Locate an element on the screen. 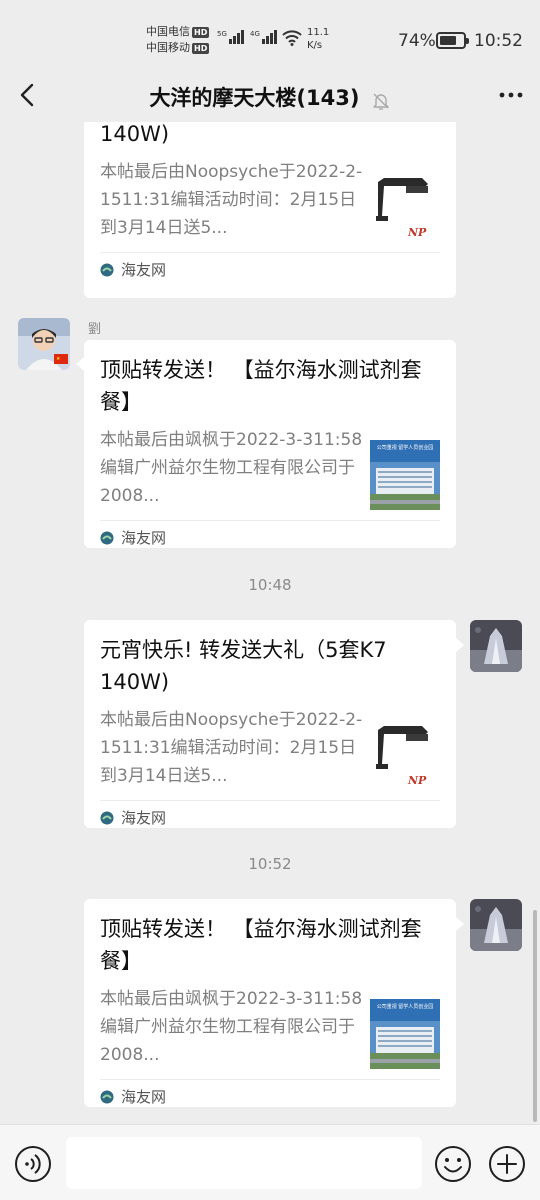 The image size is (540, 1200). chat-title-wrap: 大洋的摩天大楼(143) is located at coordinates (270, 97).